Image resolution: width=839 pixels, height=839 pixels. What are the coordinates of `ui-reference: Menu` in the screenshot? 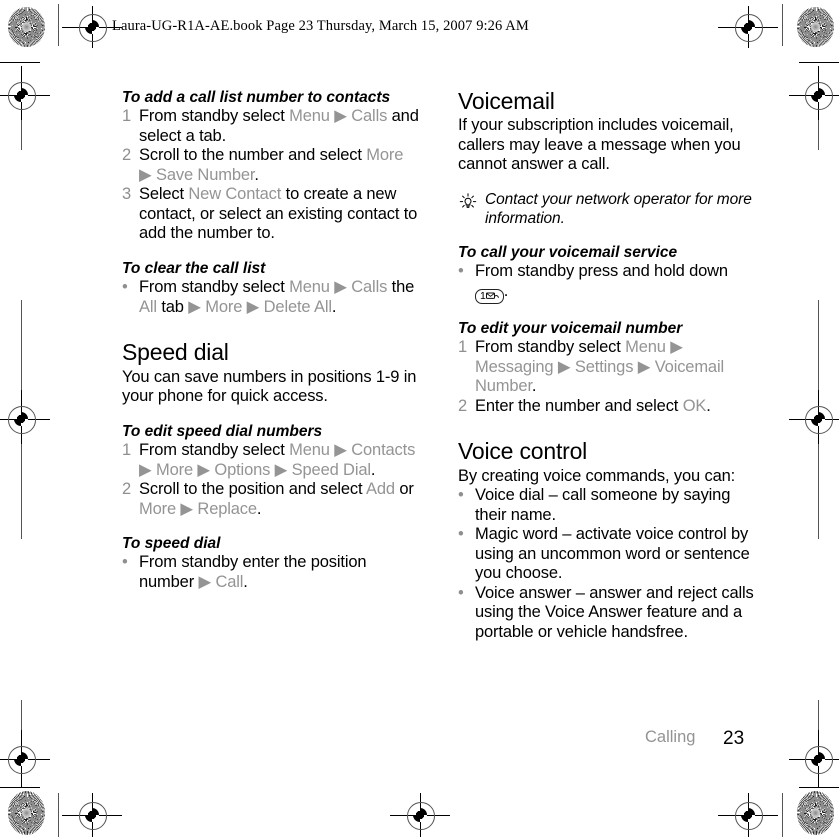 It's located at (309, 450).